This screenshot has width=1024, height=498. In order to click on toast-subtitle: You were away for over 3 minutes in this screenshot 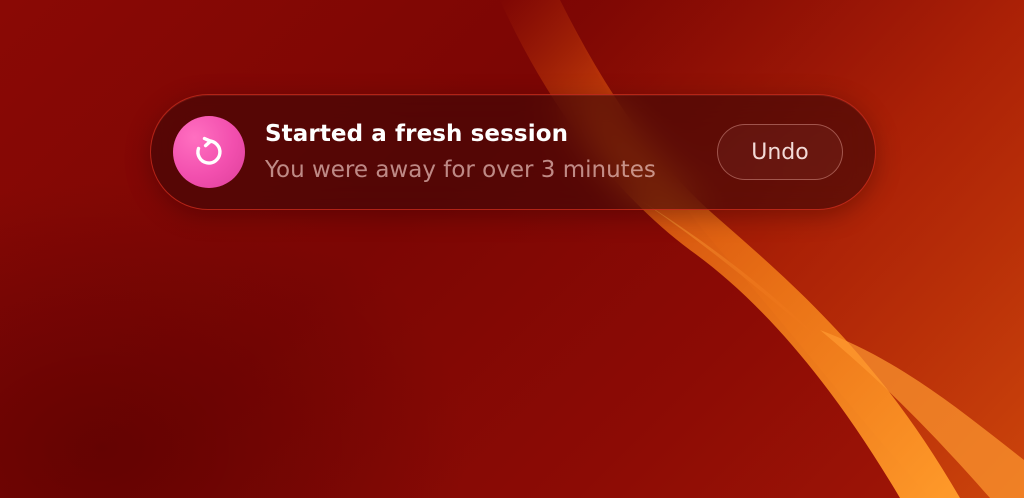, I will do `click(460, 170)`.